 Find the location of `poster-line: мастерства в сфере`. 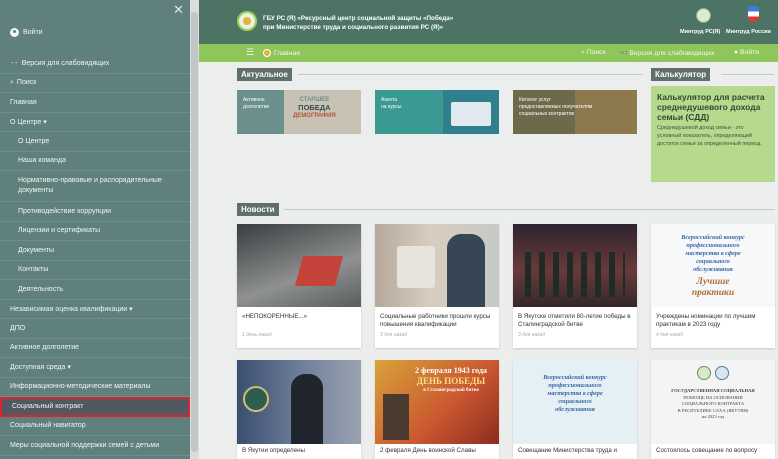

poster-line: мастерства в сфере is located at coordinates (713, 253).